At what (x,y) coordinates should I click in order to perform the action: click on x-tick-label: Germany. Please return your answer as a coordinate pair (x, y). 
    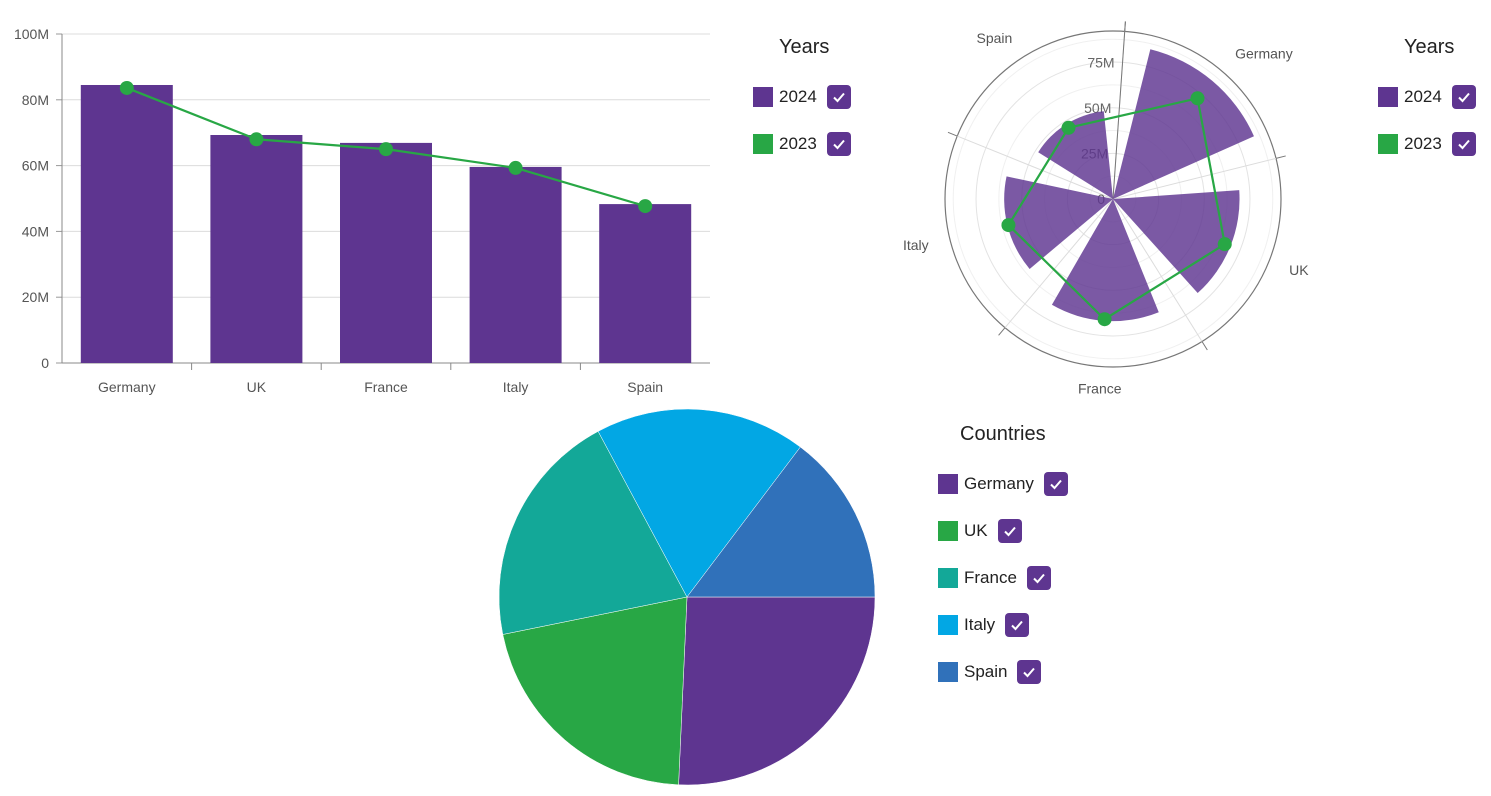
    Looking at the image, I should click on (127, 387).